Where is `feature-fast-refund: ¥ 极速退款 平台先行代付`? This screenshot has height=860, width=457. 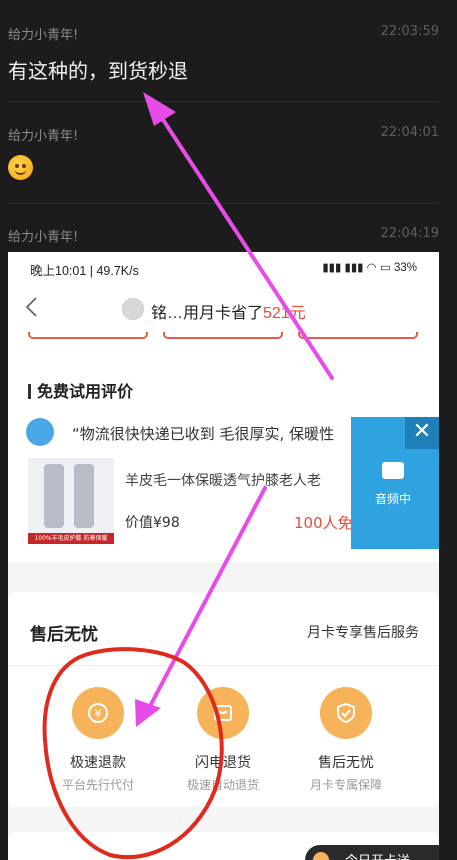
feature-fast-refund: ¥ 极速退款 平台先行代付 is located at coordinates (98, 740).